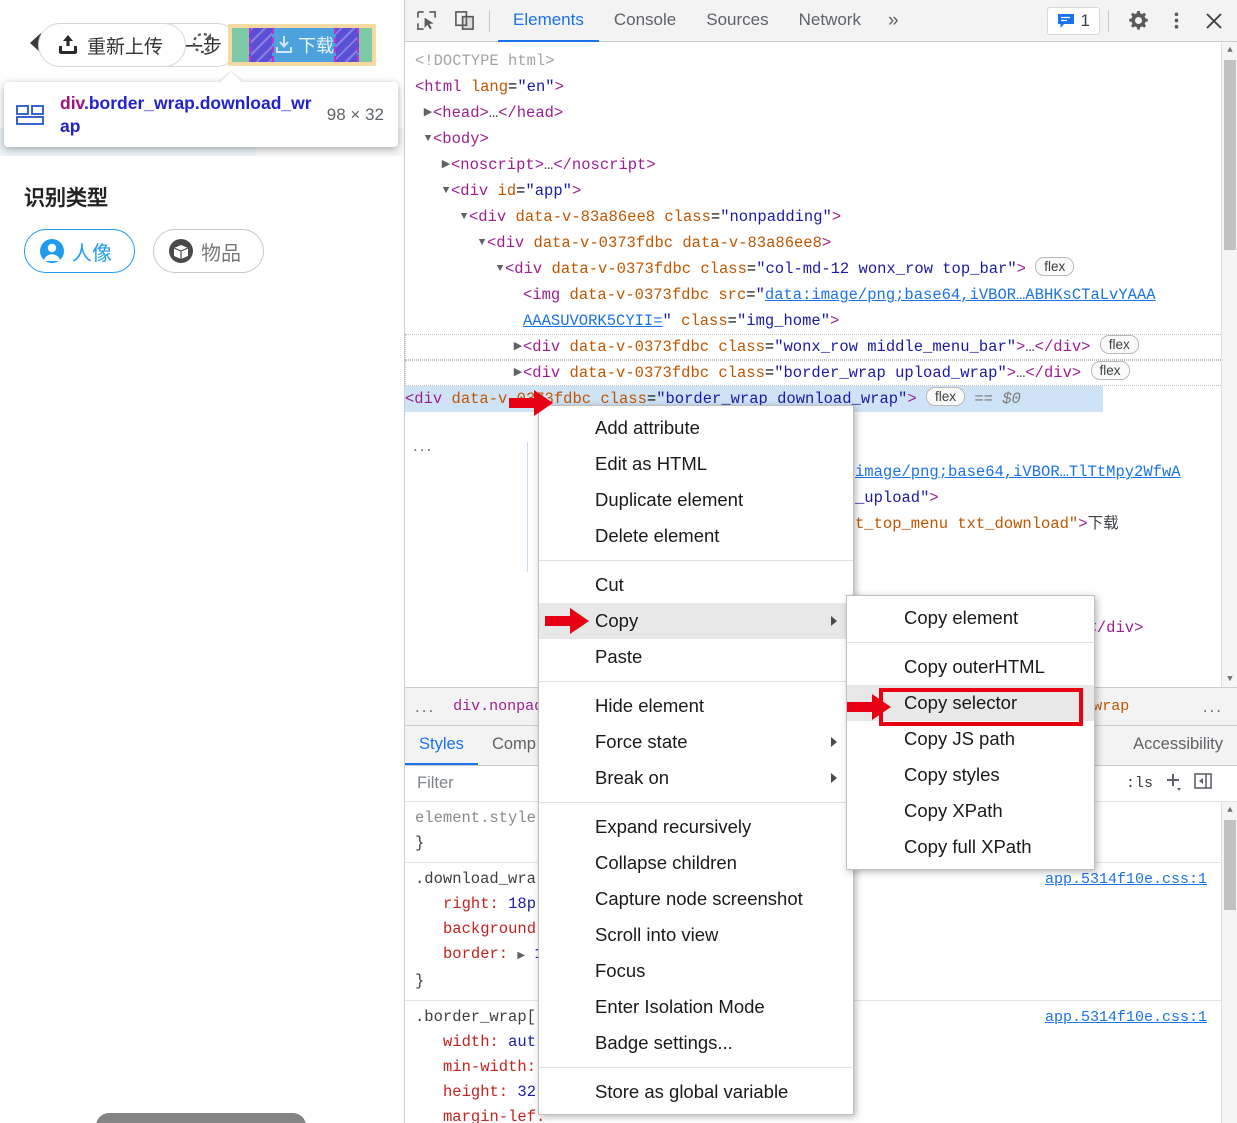 The height and width of the screenshot is (1123, 1237). I want to click on css-scroll-up-icon: ▲, so click(1229, 810).